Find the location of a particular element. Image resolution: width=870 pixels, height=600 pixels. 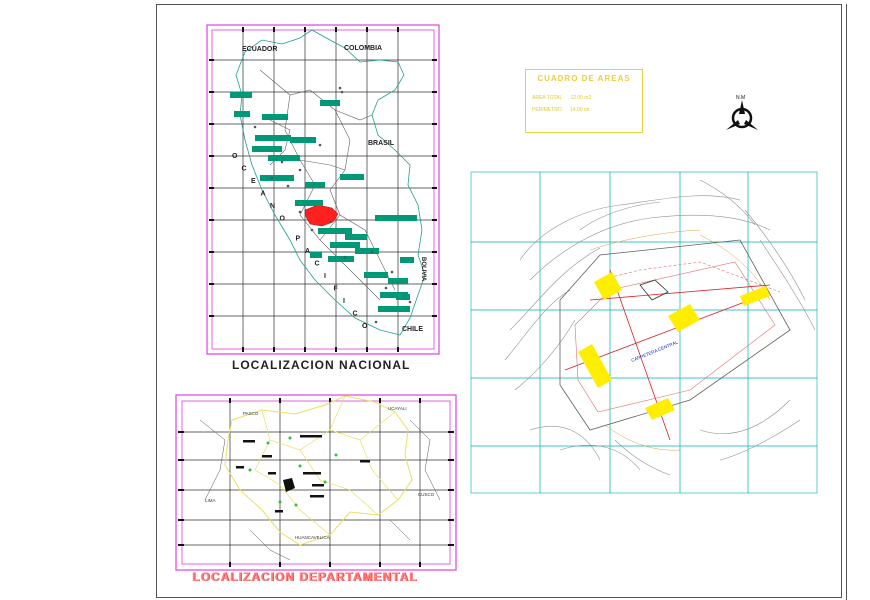

label-ecuador: ECUADOR is located at coordinates (259, 49).